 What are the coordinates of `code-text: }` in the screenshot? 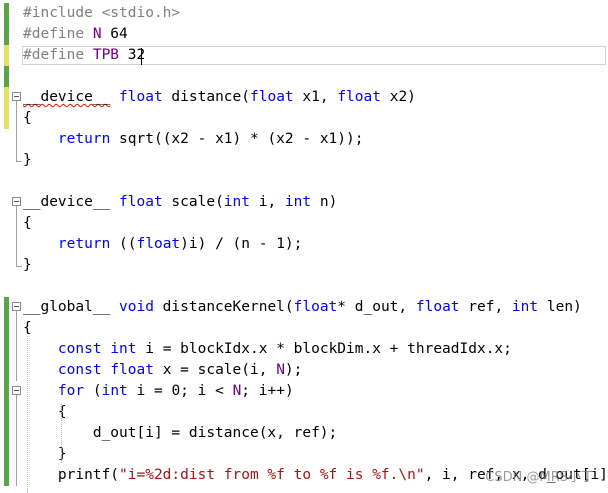 It's located at (27, 160).